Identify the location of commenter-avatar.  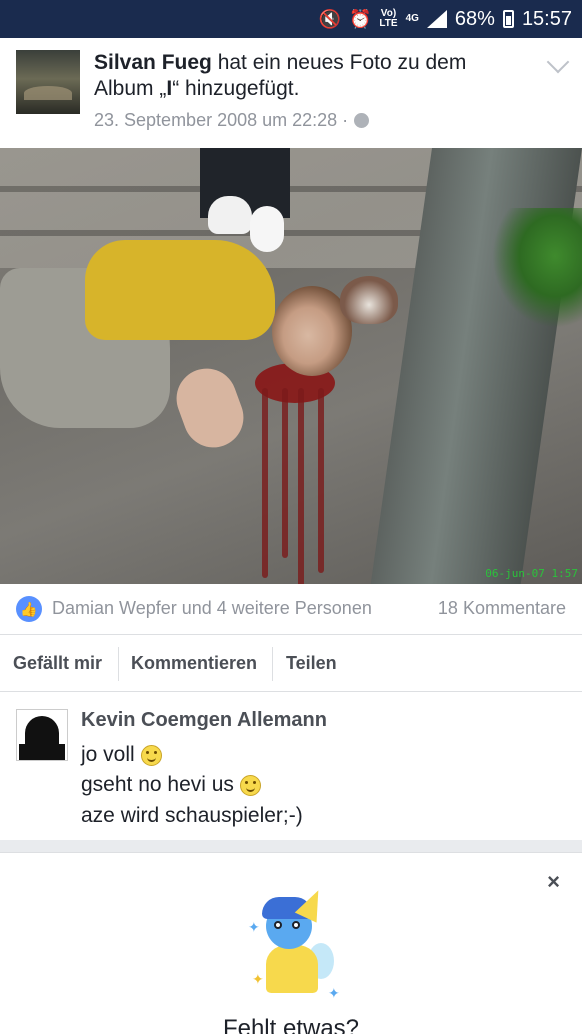
(42, 735).